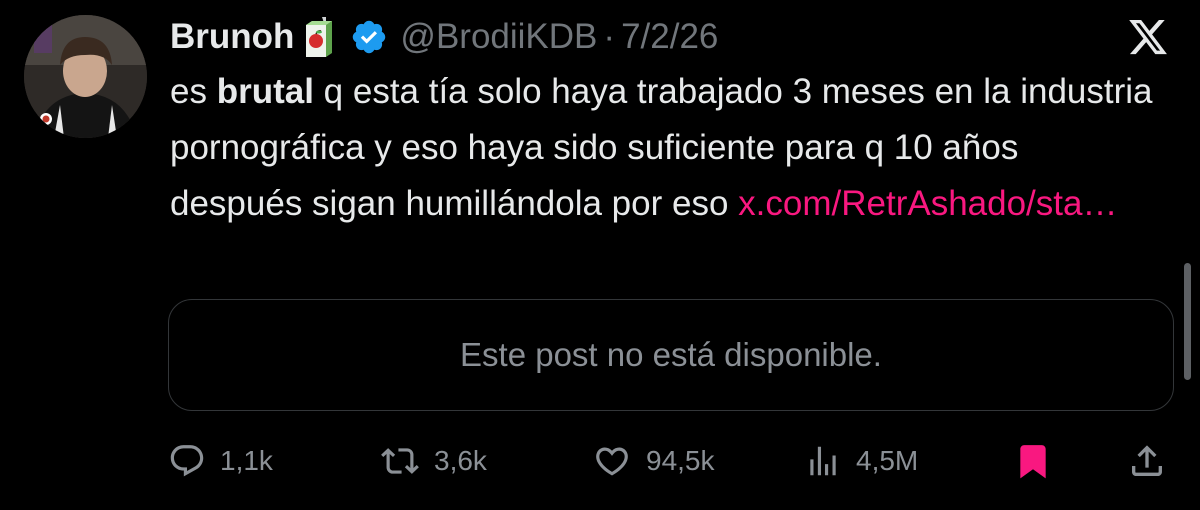 The image size is (1200, 510). Describe the element at coordinates (460, 460) in the screenshot. I see `repost-count: 3,6k` at that location.